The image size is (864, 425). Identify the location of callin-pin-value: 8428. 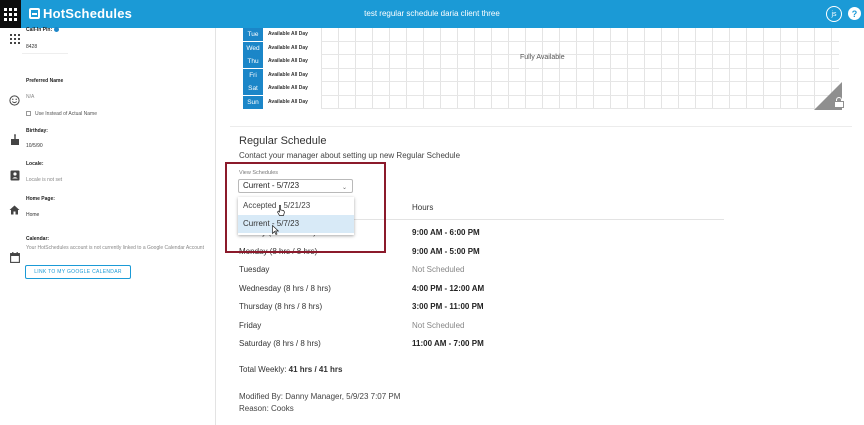
(32, 47).